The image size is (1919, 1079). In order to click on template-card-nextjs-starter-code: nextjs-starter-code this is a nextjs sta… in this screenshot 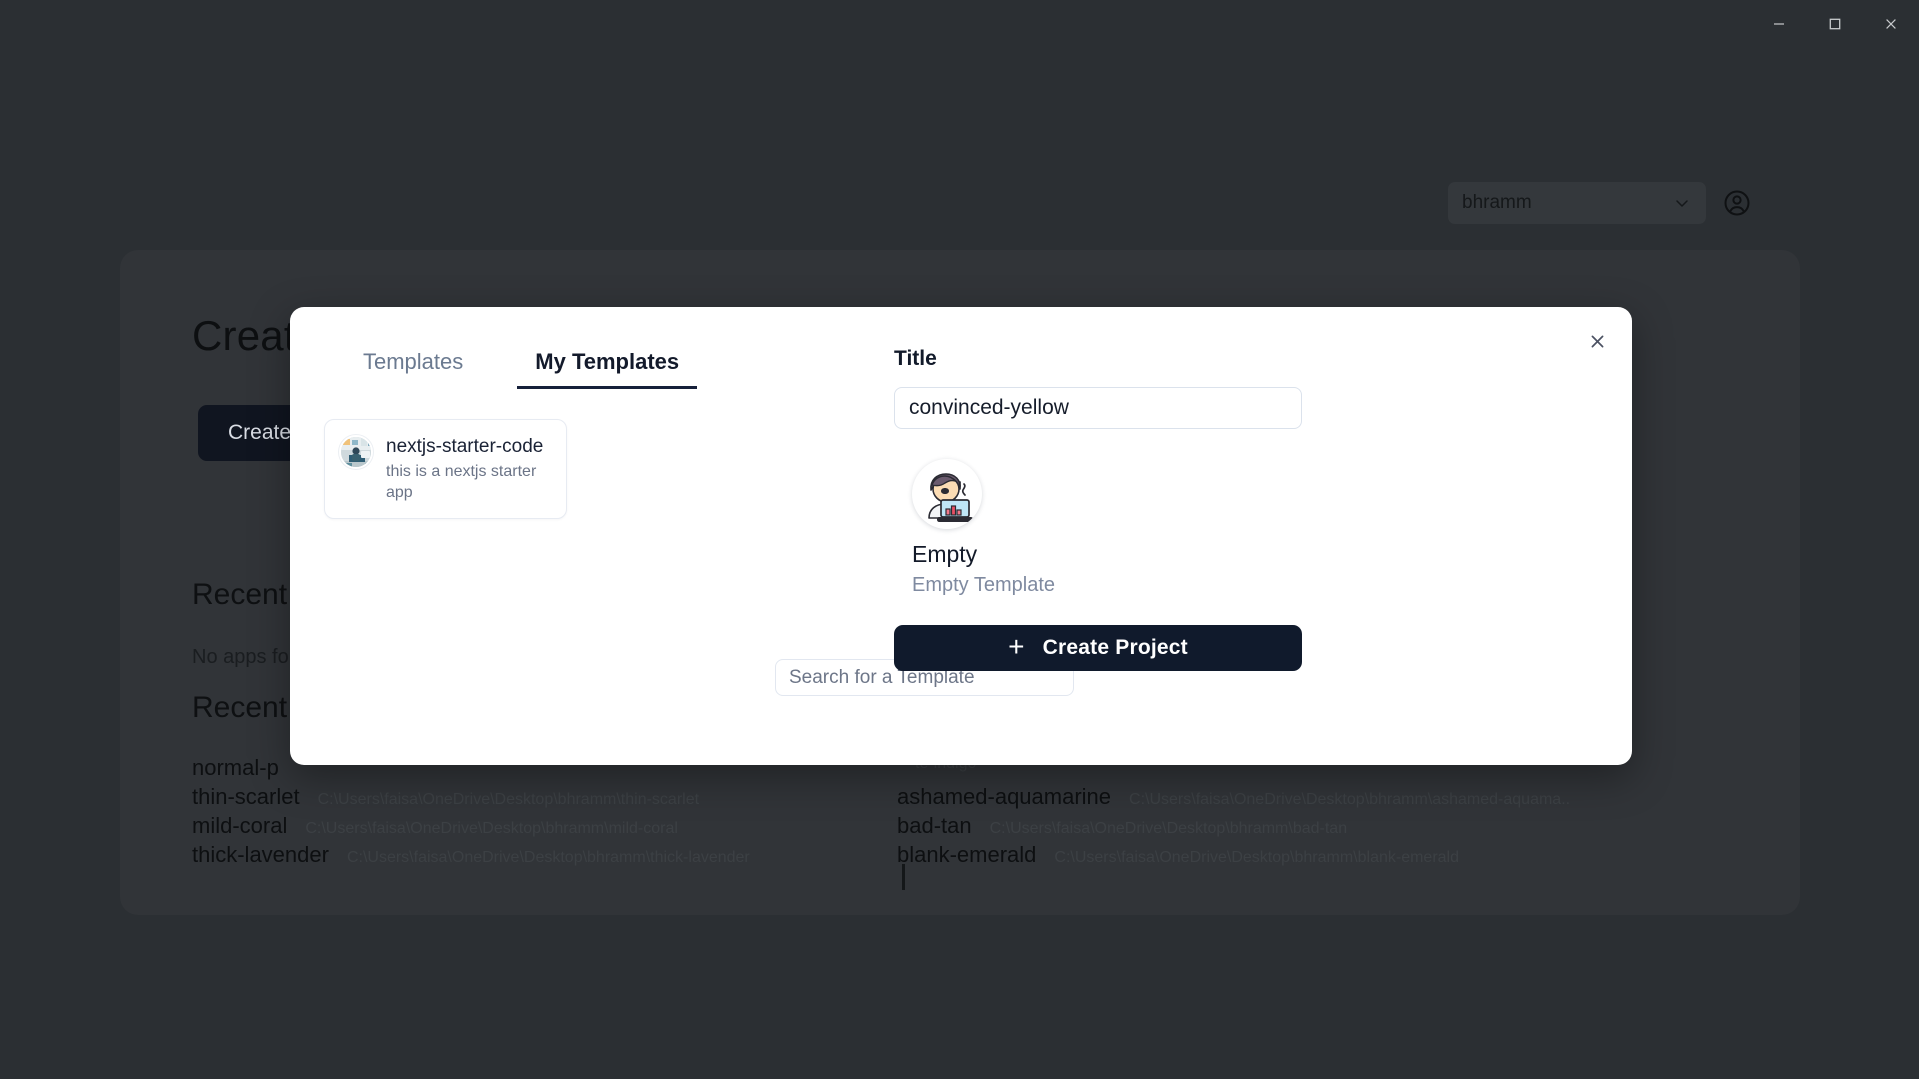, I will do `click(445, 469)`.